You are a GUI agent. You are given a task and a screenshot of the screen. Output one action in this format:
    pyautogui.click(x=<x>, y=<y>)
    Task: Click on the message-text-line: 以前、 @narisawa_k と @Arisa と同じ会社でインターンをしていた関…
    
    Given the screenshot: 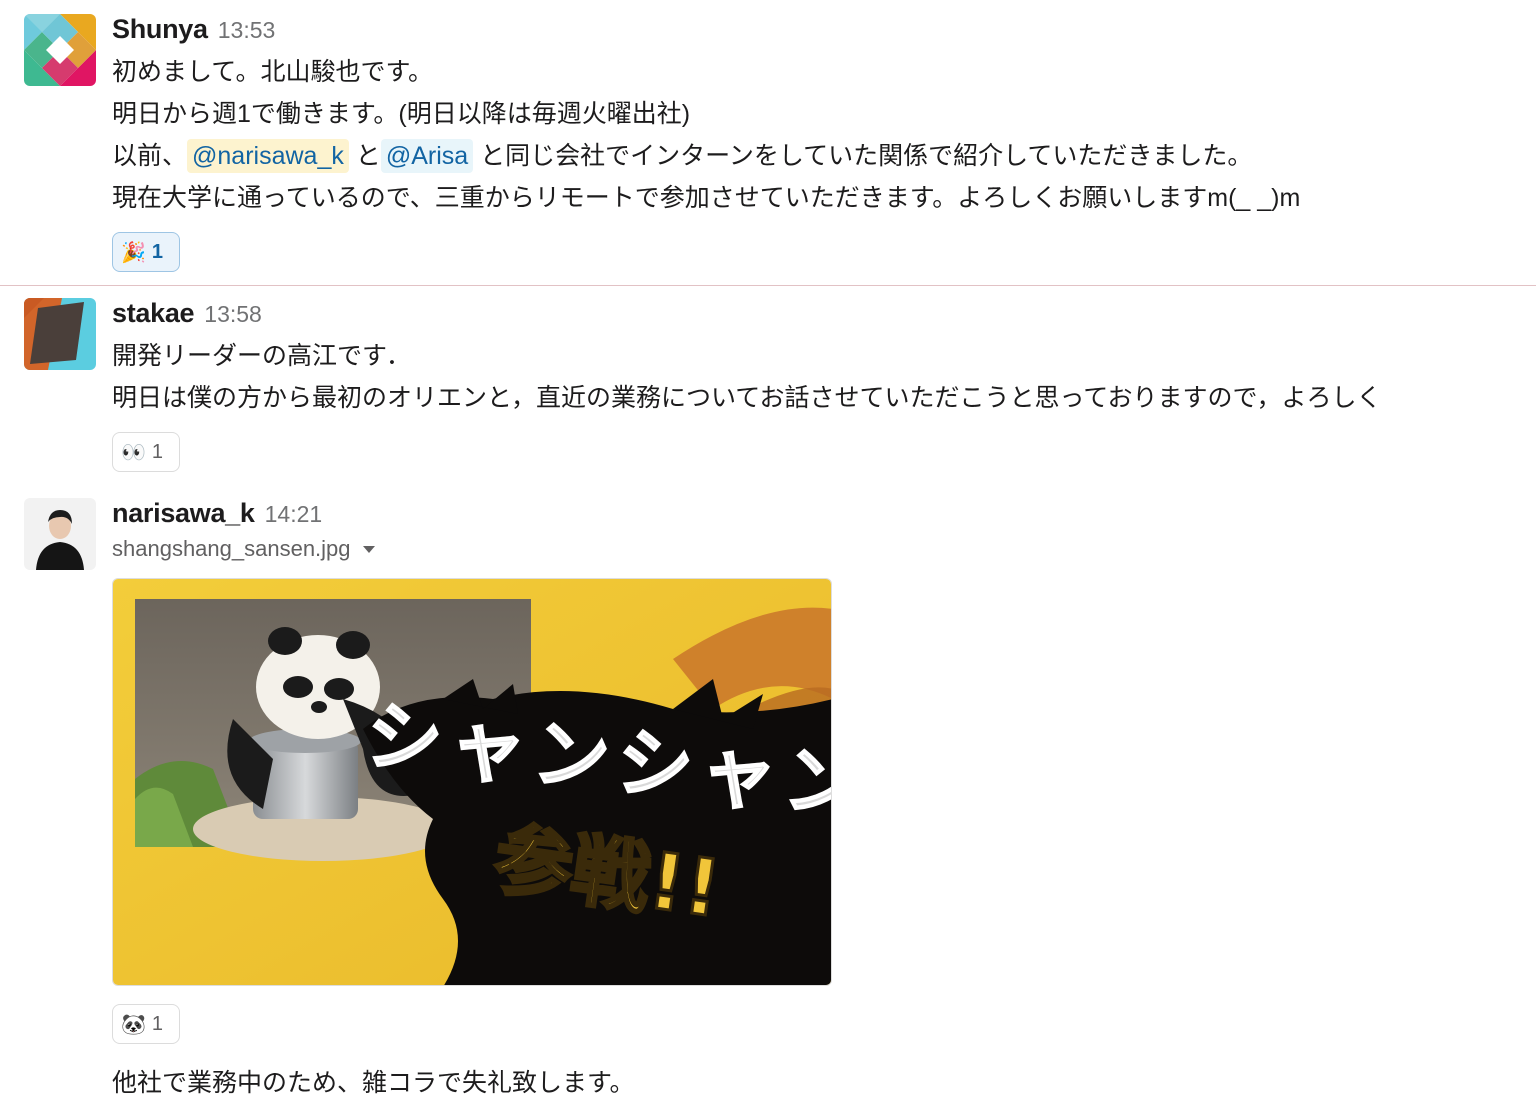 What is the action you would take?
    pyautogui.click(x=682, y=156)
    